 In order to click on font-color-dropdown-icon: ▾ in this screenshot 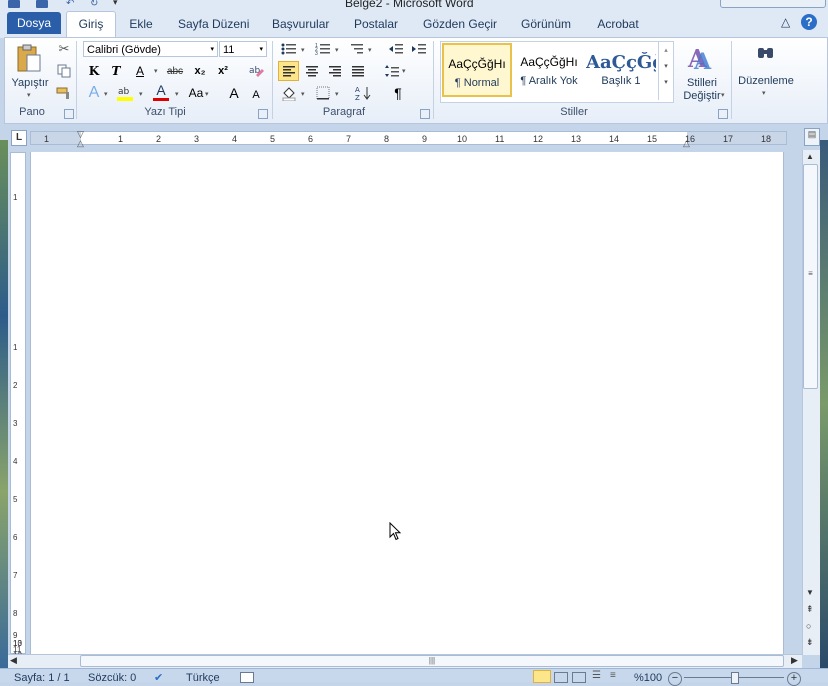, I will do `click(177, 94)`.